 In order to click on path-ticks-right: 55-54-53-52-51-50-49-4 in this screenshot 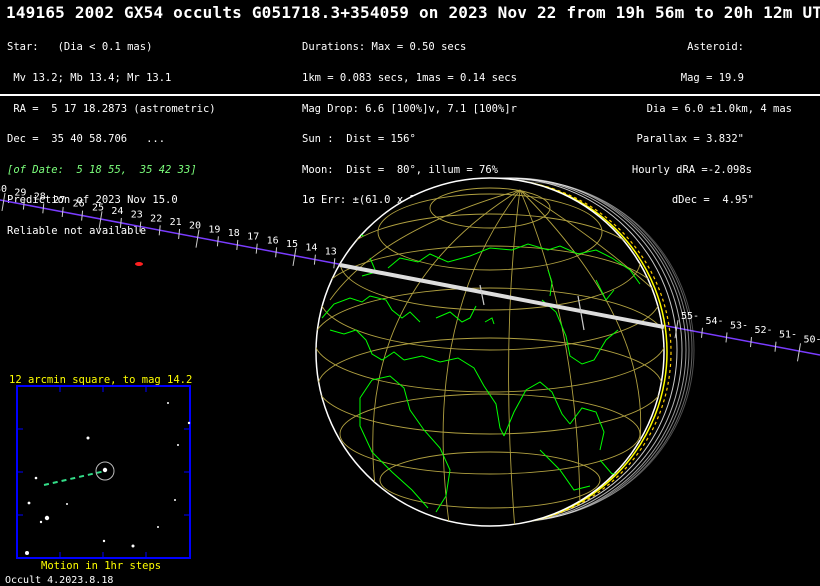, I will do `click(747, 338)`.